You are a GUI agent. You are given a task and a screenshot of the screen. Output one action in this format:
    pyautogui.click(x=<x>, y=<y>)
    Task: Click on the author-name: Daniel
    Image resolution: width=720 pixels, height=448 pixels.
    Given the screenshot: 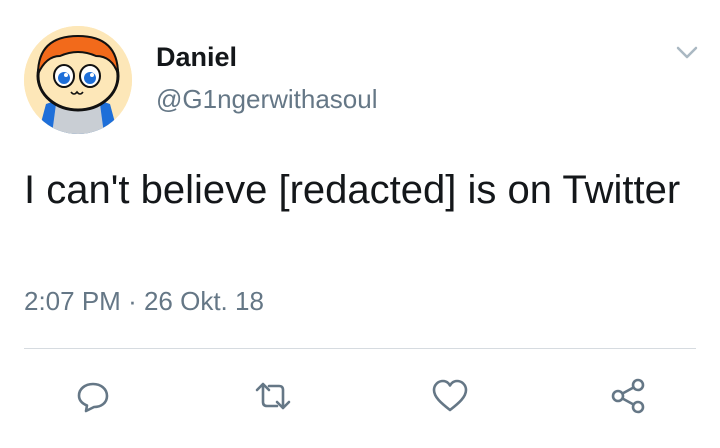 What is the action you would take?
    pyautogui.click(x=196, y=57)
    